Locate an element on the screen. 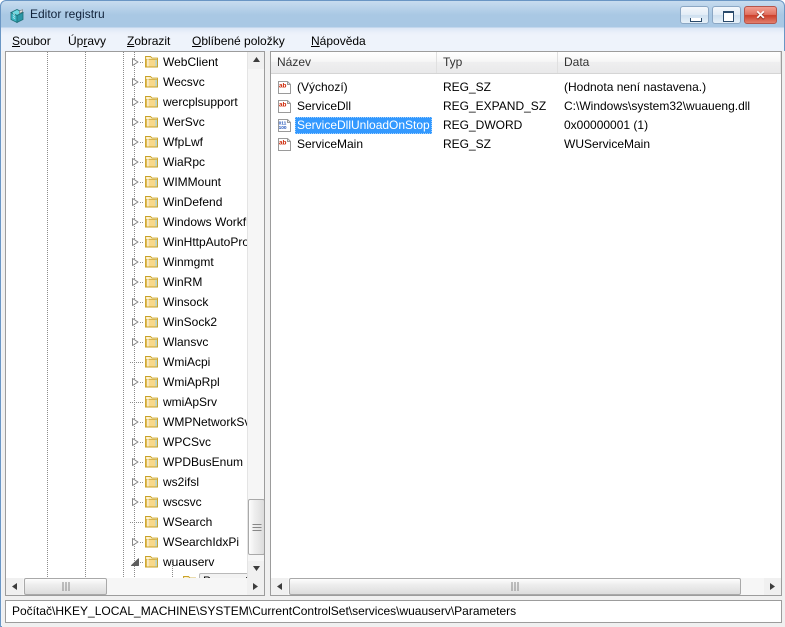  value-type: REG_SZ is located at coordinates (467, 87).